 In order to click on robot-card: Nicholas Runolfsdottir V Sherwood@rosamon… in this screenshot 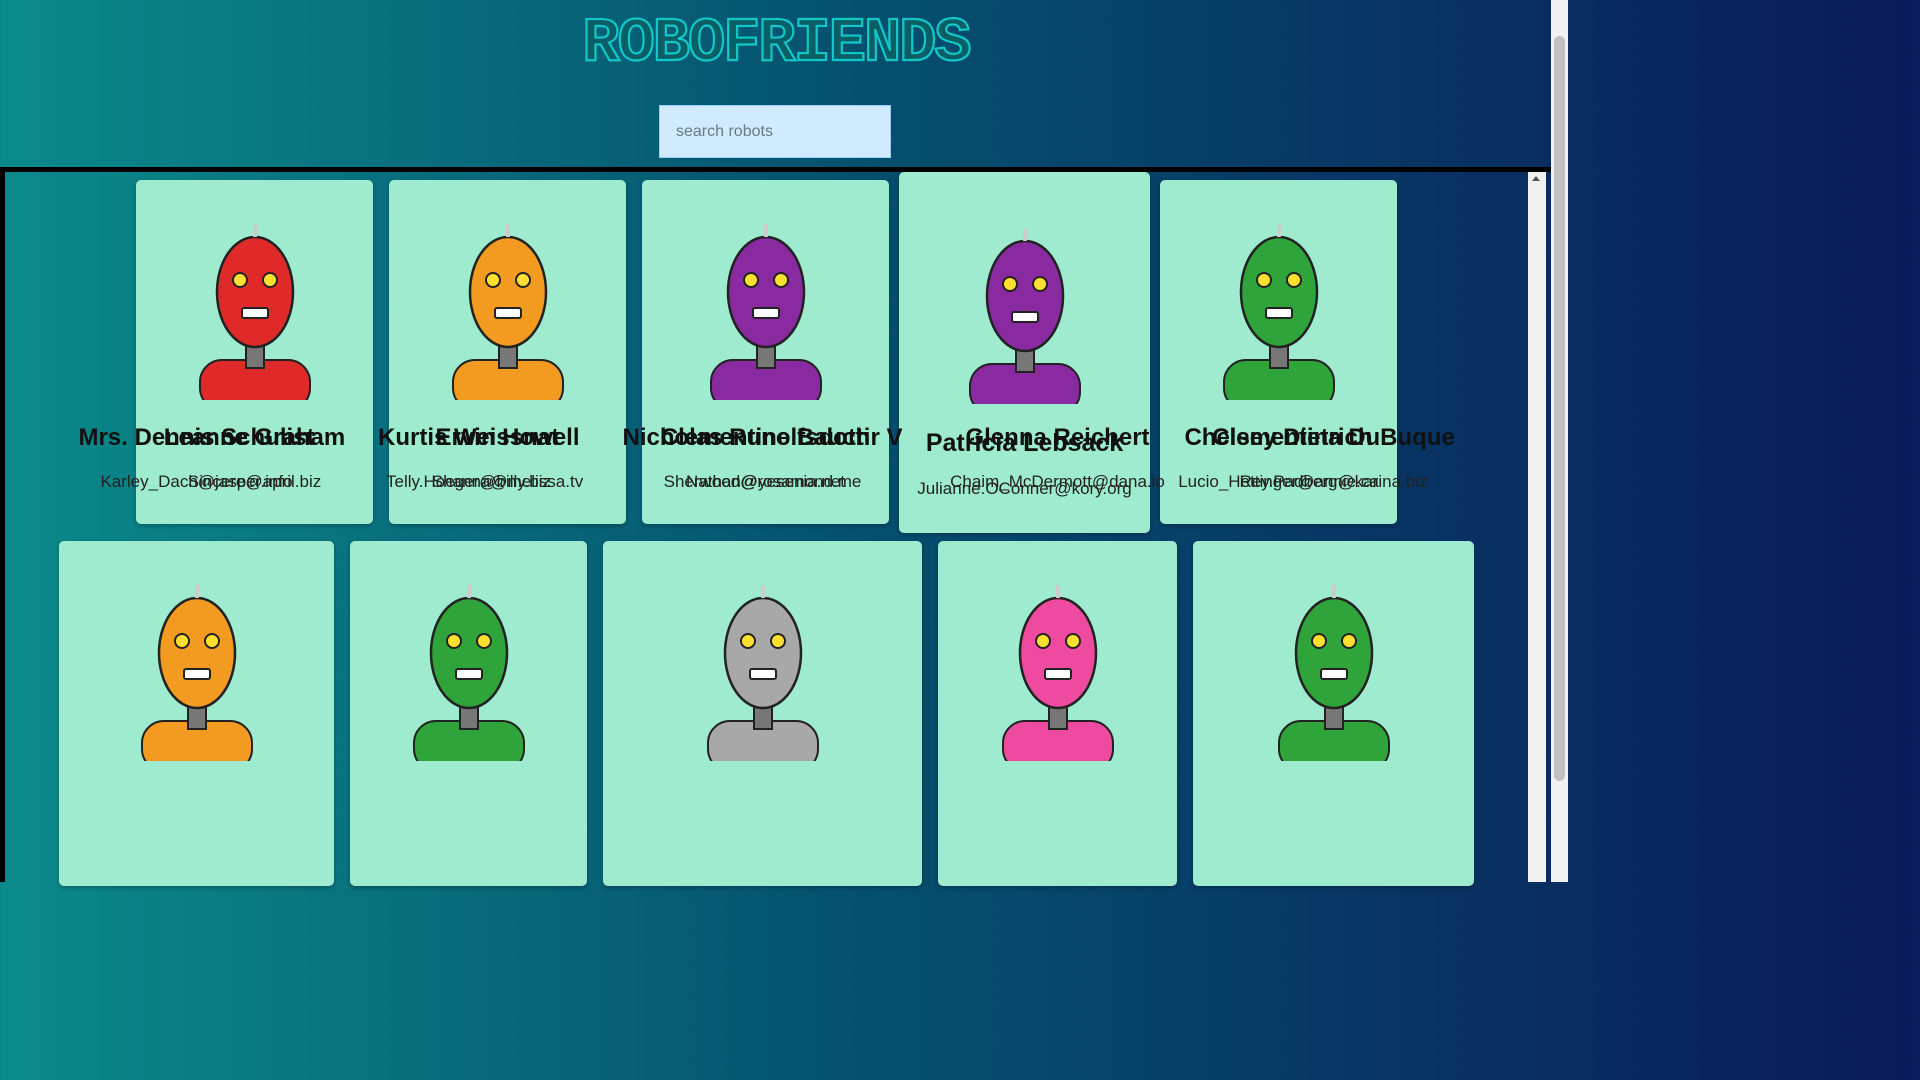, I will do `click(762, 655)`.